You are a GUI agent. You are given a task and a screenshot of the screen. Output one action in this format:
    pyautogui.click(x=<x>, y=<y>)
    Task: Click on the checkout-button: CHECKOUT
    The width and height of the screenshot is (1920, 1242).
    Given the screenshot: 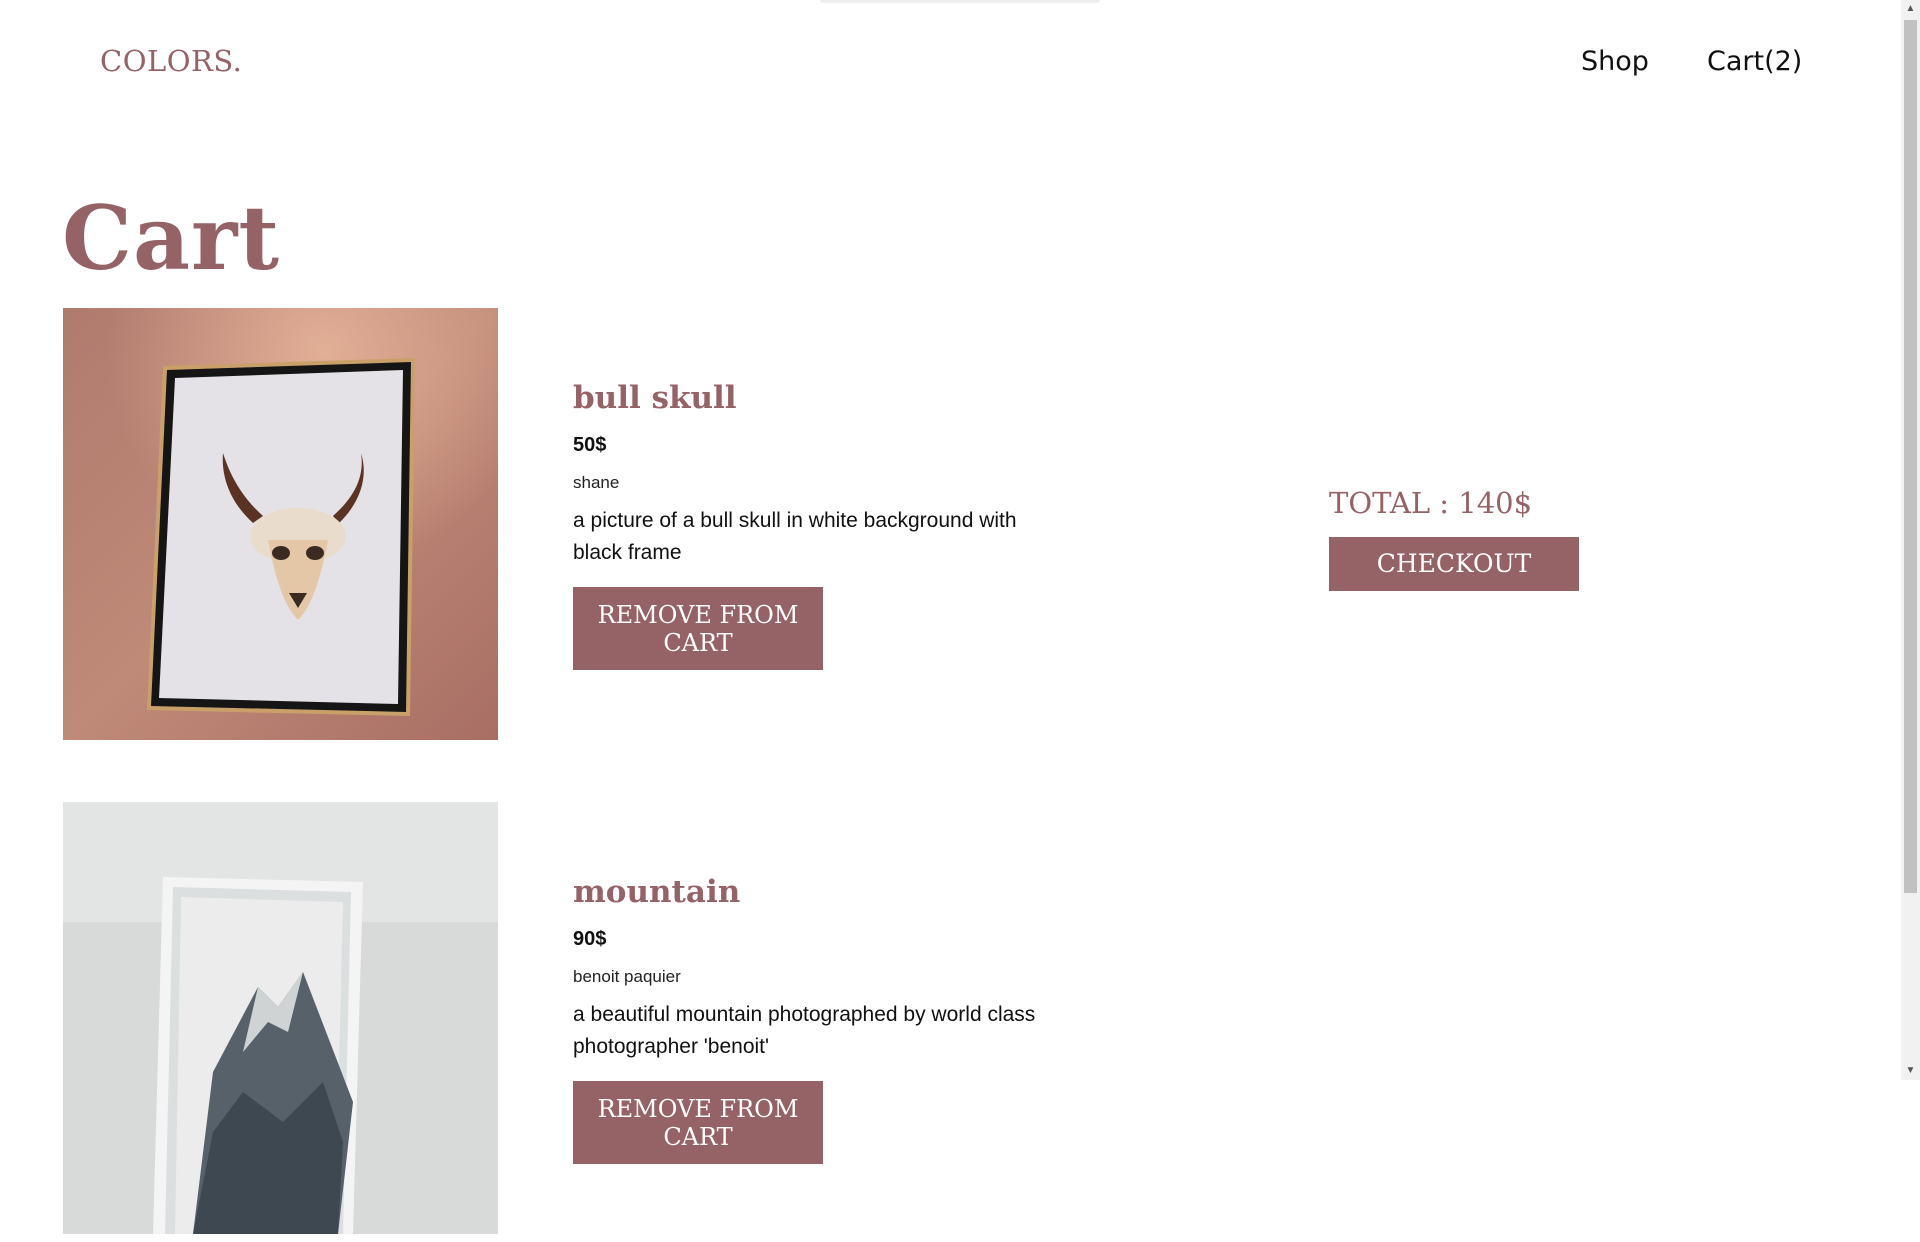 What is the action you would take?
    pyautogui.click(x=1454, y=564)
    